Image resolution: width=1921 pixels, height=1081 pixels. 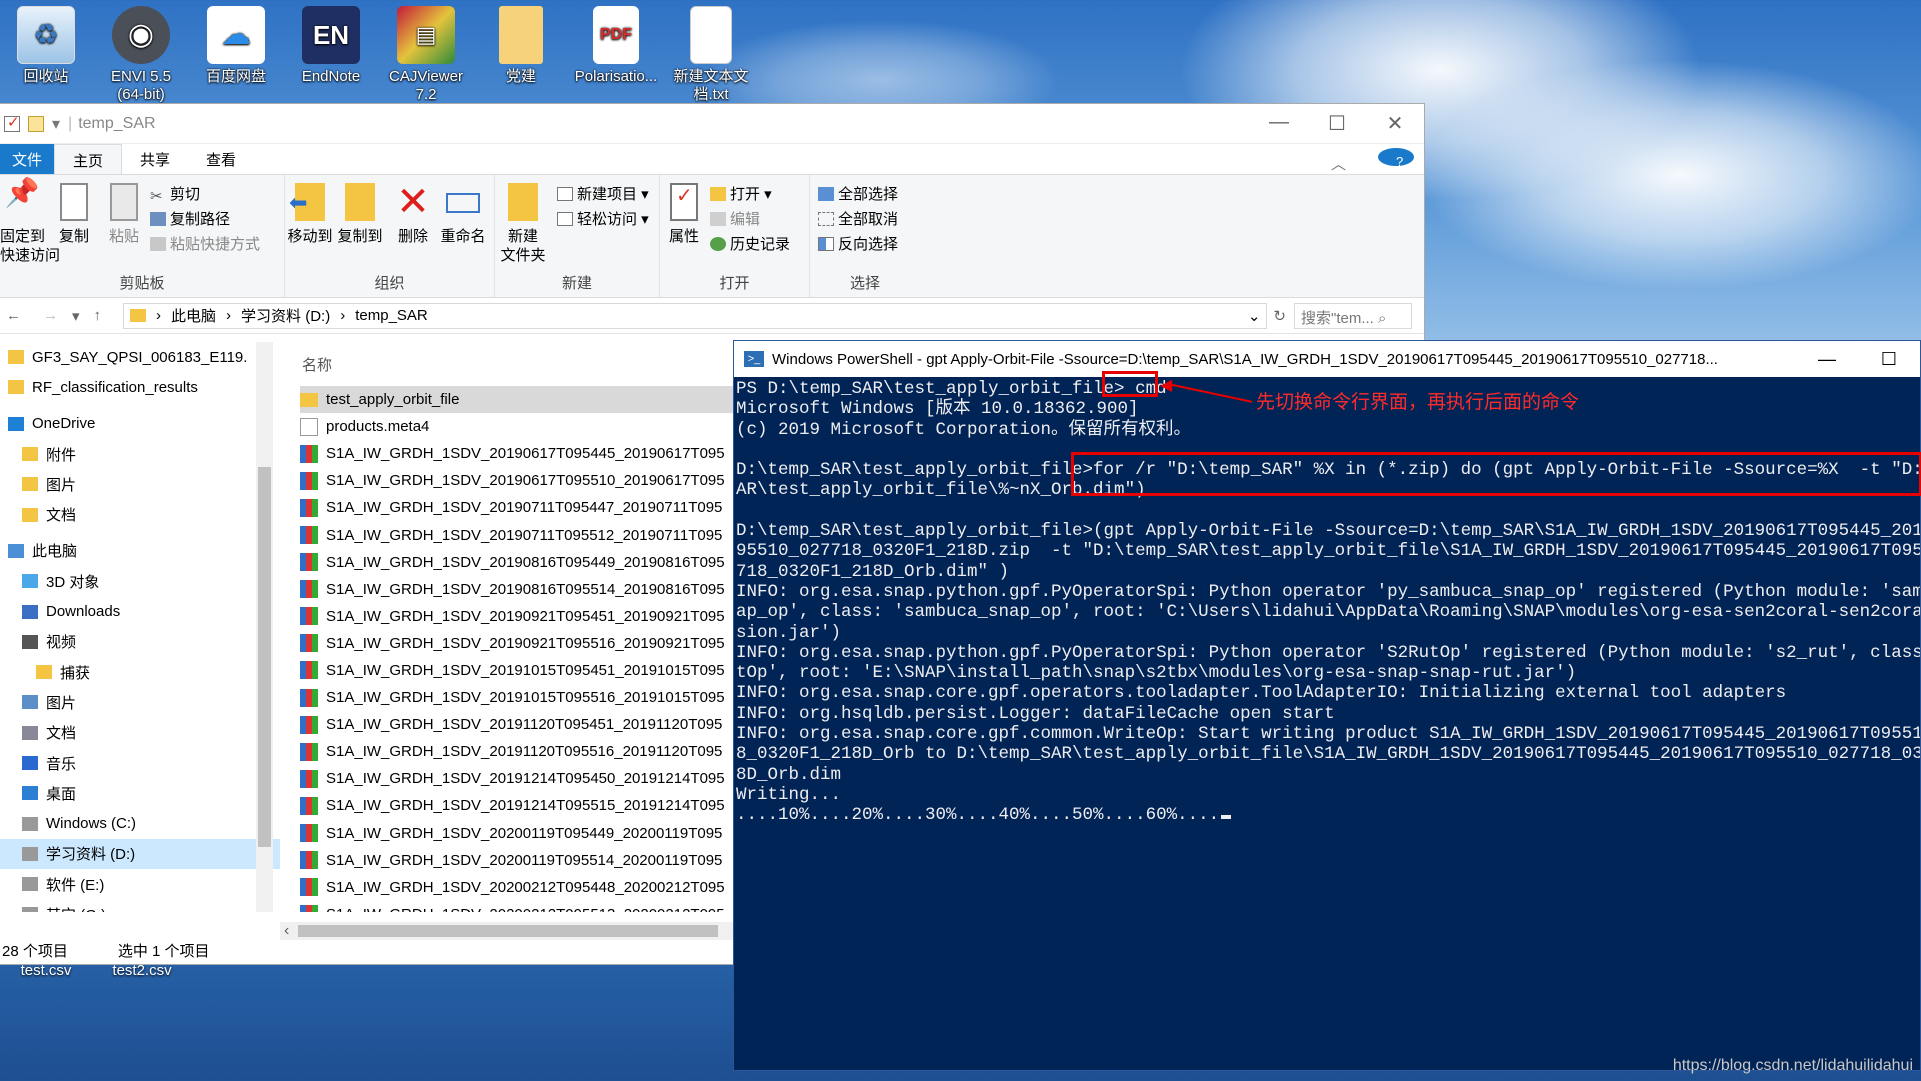 I want to click on desktop-icon-text-file: 新建文本文档.txt, so click(x=711, y=54).